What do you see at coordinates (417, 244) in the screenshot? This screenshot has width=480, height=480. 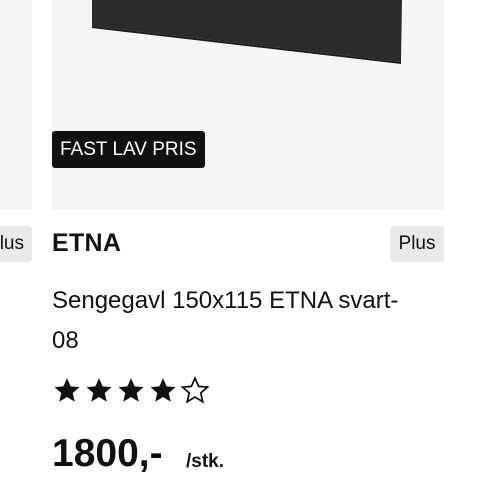 I see `plus-badge: Plus` at bounding box center [417, 244].